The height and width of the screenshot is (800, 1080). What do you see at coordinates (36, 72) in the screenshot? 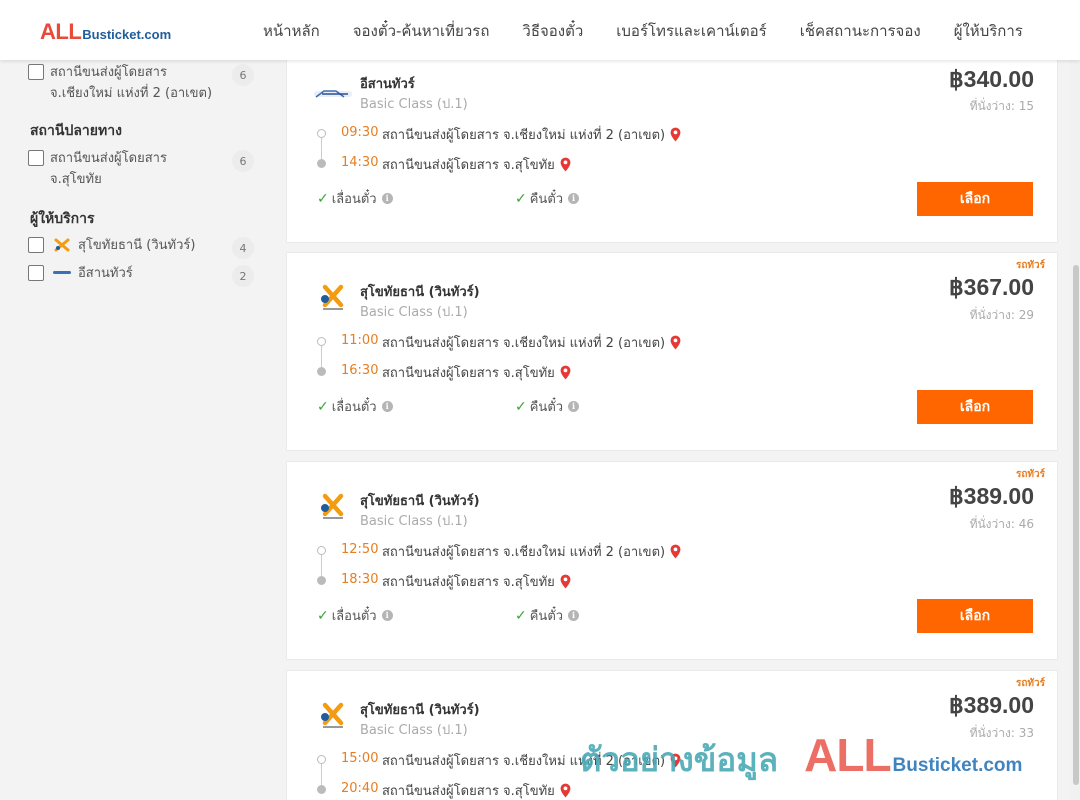
I see `origin-checkbox` at bounding box center [36, 72].